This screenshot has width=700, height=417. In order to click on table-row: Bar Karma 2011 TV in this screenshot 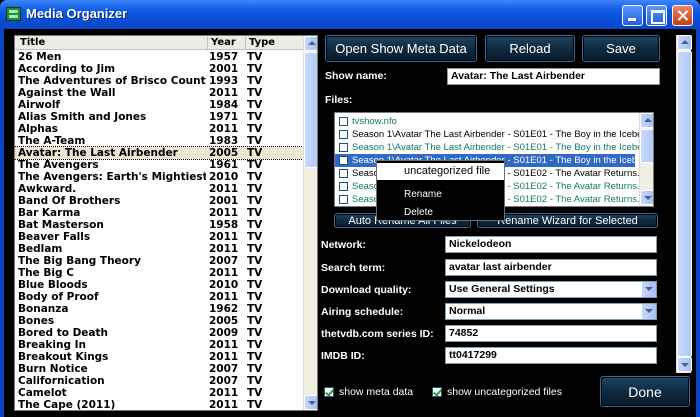, I will do `click(159, 213)`.